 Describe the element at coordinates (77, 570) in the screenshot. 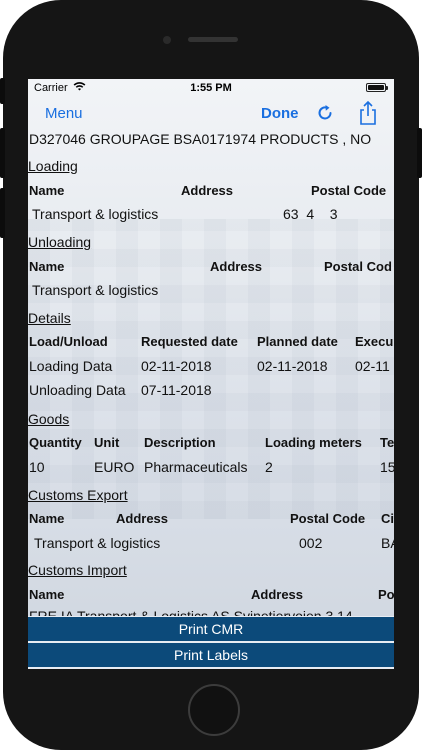

I see `customs-import-title: Customs Import` at that location.